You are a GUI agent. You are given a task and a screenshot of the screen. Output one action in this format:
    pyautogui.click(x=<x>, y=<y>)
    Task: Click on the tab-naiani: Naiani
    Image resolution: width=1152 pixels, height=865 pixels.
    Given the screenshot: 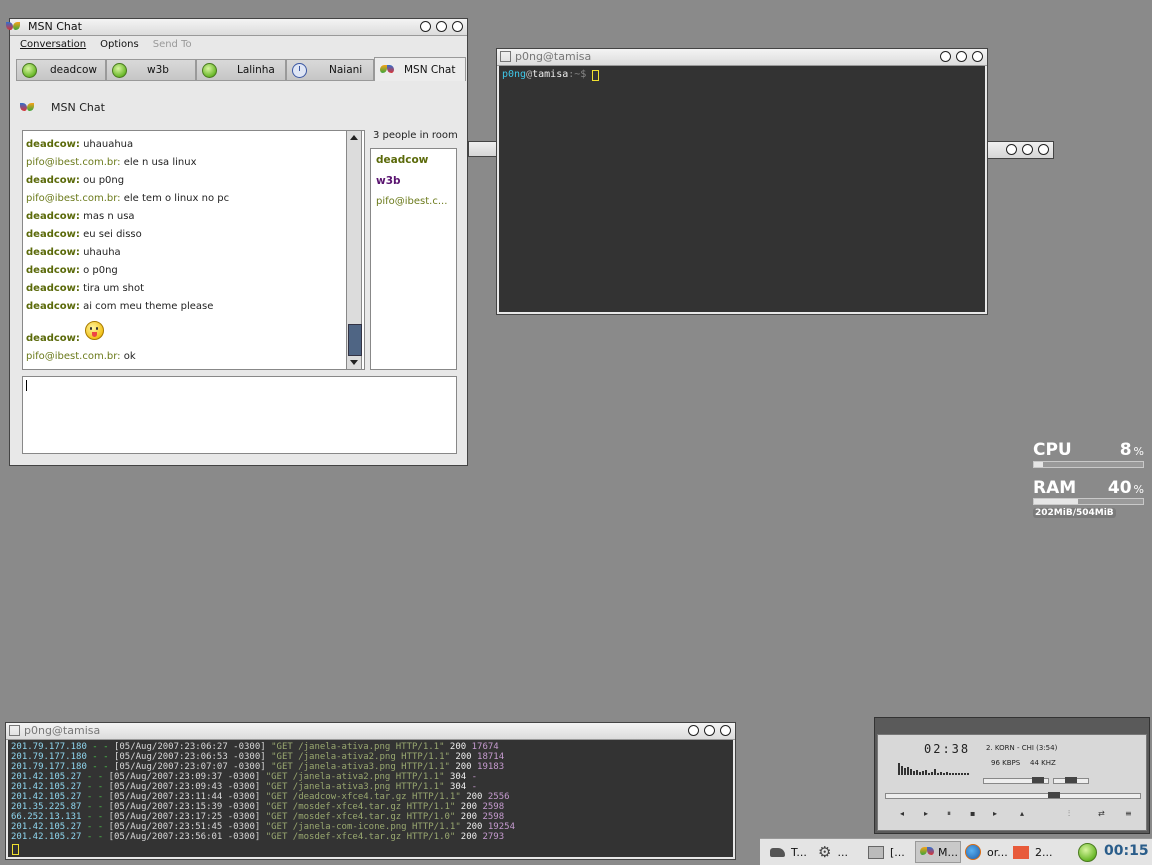 What is the action you would take?
    pyautogui.click(x=330, y=70)
    